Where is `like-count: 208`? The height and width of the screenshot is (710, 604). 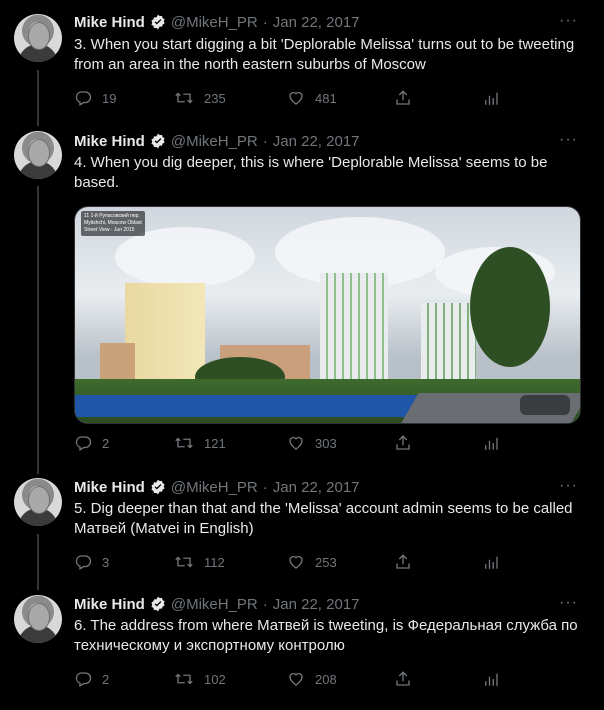 like-count: 208 is located at coordinates (326, 679).